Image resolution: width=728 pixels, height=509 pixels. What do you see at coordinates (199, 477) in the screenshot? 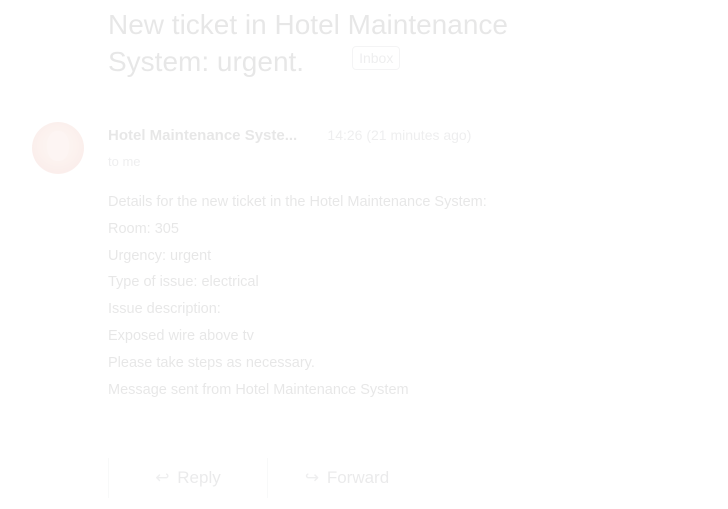
I see `reply-label: Reply` at bounding box center [199, 477].